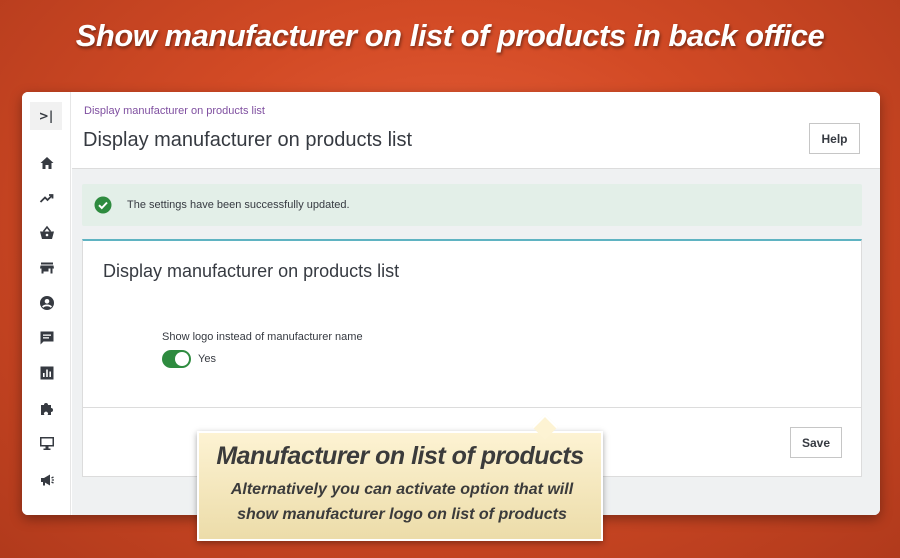  I want to click on home-icon, so click(47, 163).